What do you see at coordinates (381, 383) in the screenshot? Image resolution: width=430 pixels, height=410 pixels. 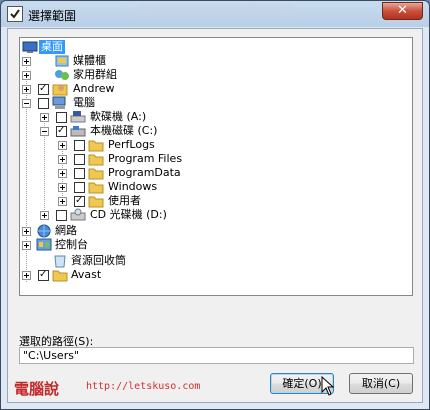 I see `cancel-button: 取消(C)` at bounding box center [381, 383].